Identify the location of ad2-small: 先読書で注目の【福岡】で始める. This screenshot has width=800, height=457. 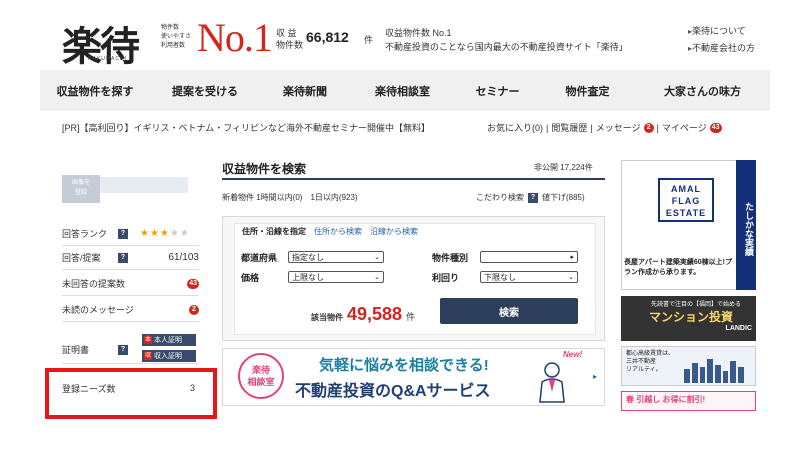
(696, 305).